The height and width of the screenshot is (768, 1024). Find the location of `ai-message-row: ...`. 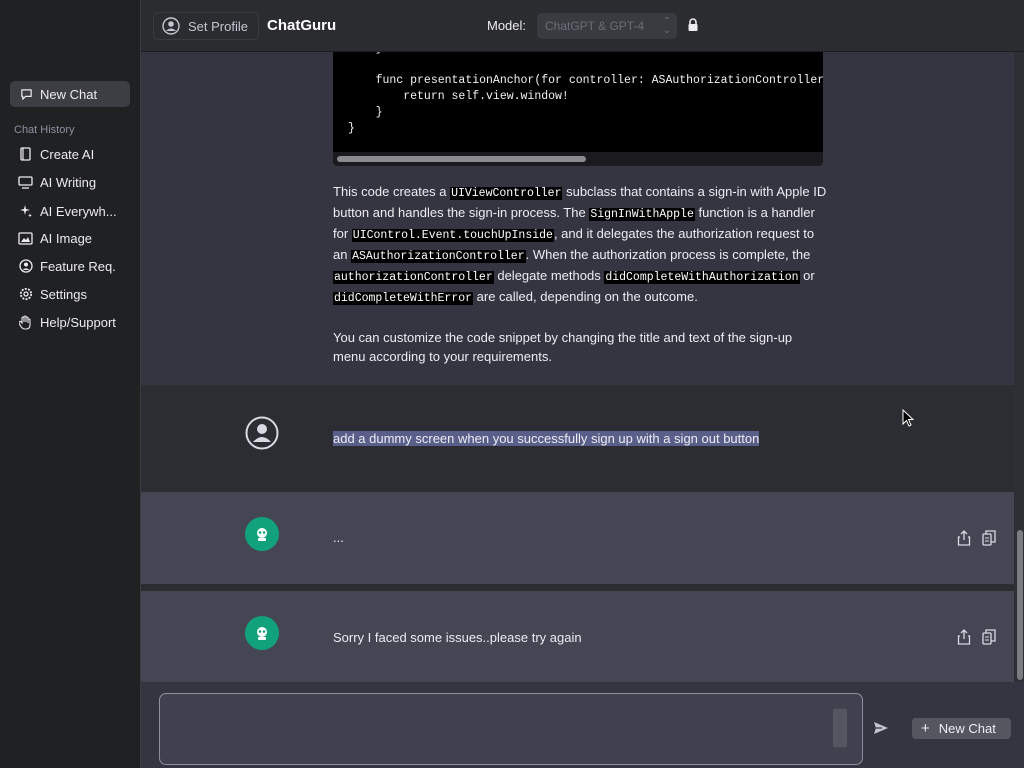

ai-message-row: ... is located at coordinates (577, 538).